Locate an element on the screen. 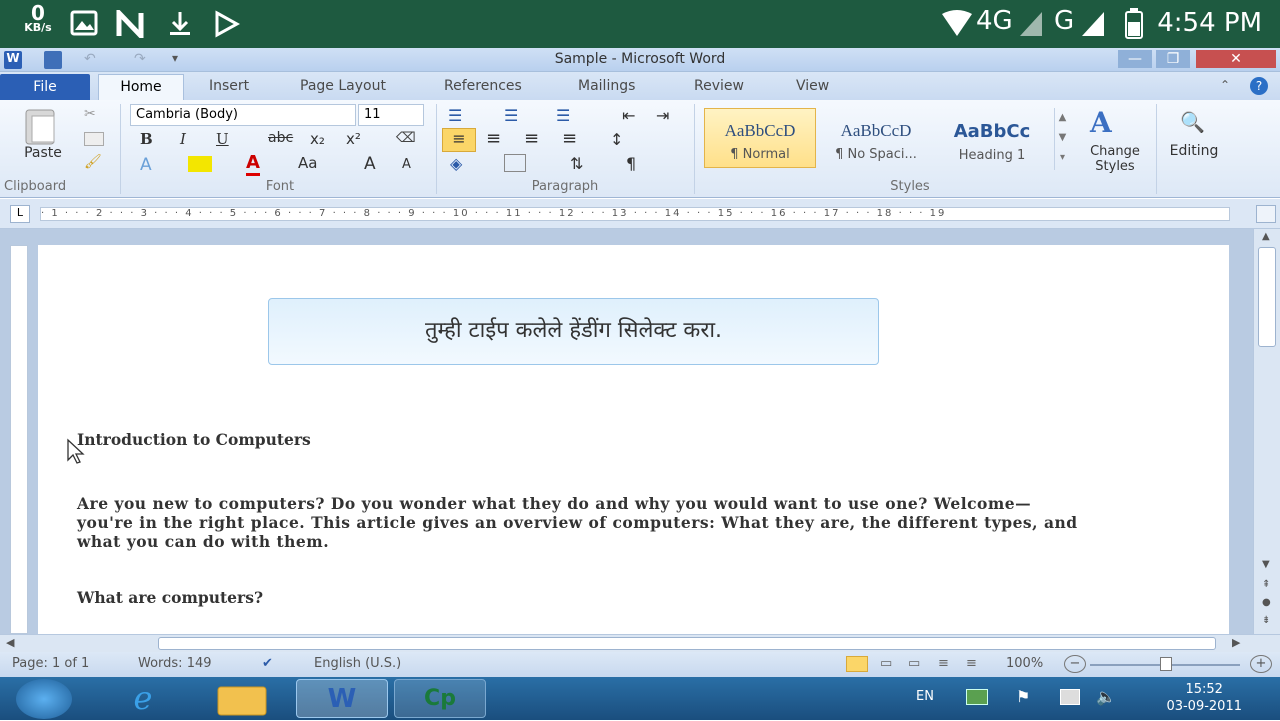  full-screen-reading-icon: ▭ is located at coordinates (886, 663).